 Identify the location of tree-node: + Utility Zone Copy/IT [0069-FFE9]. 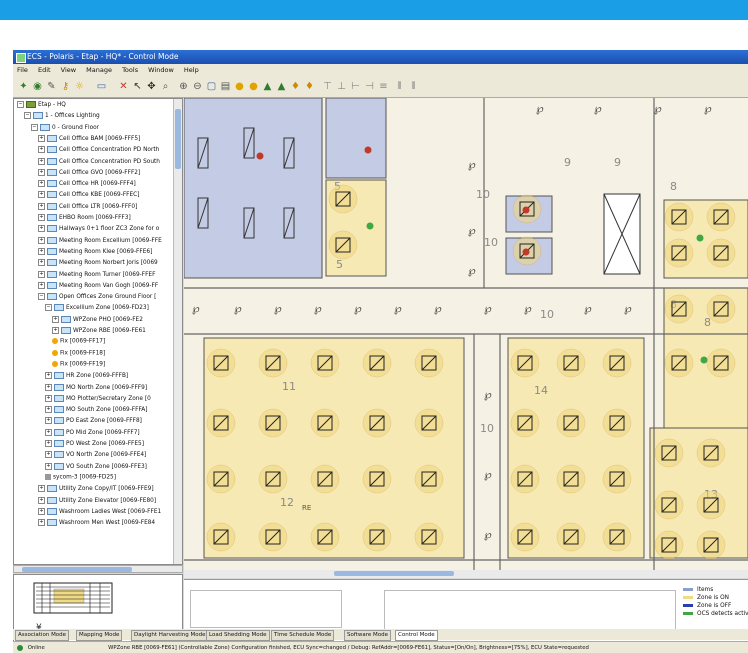
(96, 489).